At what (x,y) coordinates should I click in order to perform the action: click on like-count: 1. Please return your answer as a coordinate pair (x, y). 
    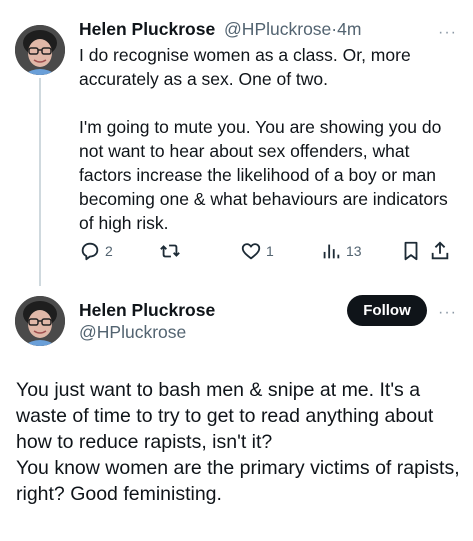
    Looking at the image, I should click on (270, 251).